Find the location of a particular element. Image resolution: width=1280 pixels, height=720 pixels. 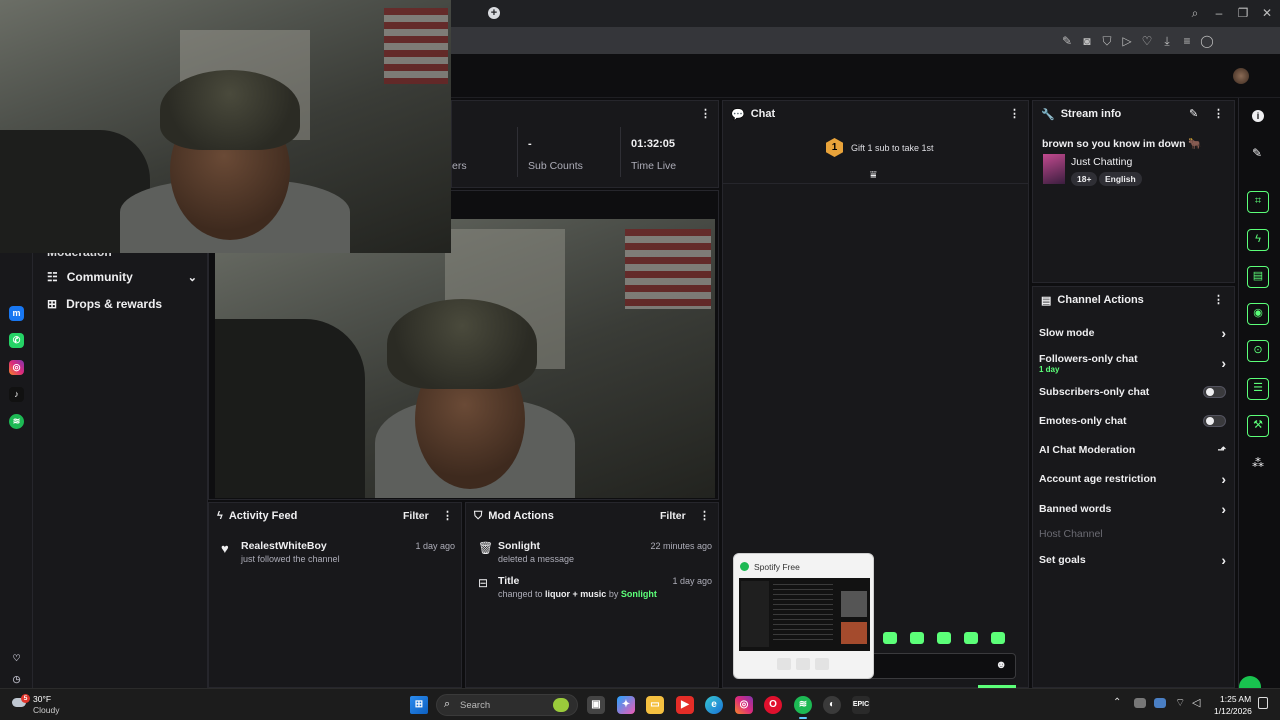

action-set-goals: Set goals › is located at coordinates (1132, 560).